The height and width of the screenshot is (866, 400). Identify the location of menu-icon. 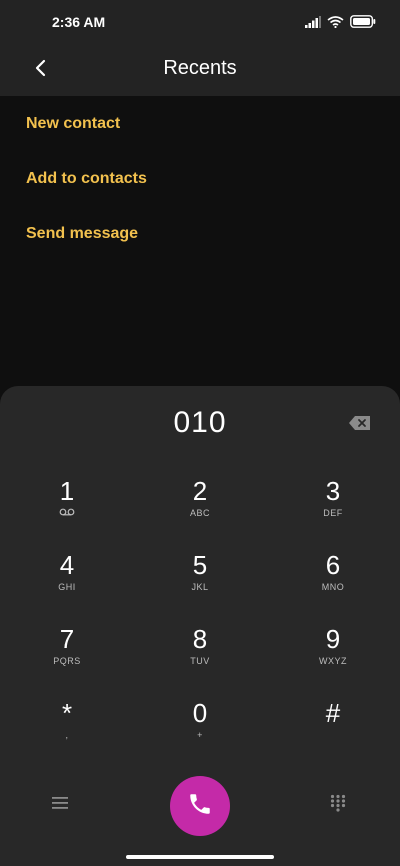
(60, 805).